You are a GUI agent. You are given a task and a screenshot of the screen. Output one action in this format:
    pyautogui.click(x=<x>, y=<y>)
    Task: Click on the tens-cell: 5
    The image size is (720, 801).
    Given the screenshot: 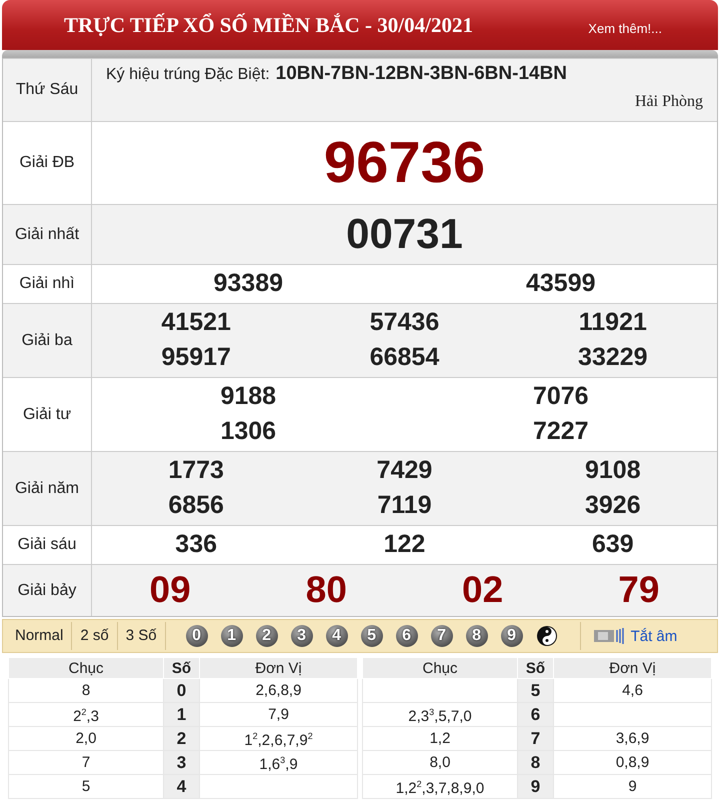 What is the action you would take?
    pyautogui.click(x=86, y=786)
    